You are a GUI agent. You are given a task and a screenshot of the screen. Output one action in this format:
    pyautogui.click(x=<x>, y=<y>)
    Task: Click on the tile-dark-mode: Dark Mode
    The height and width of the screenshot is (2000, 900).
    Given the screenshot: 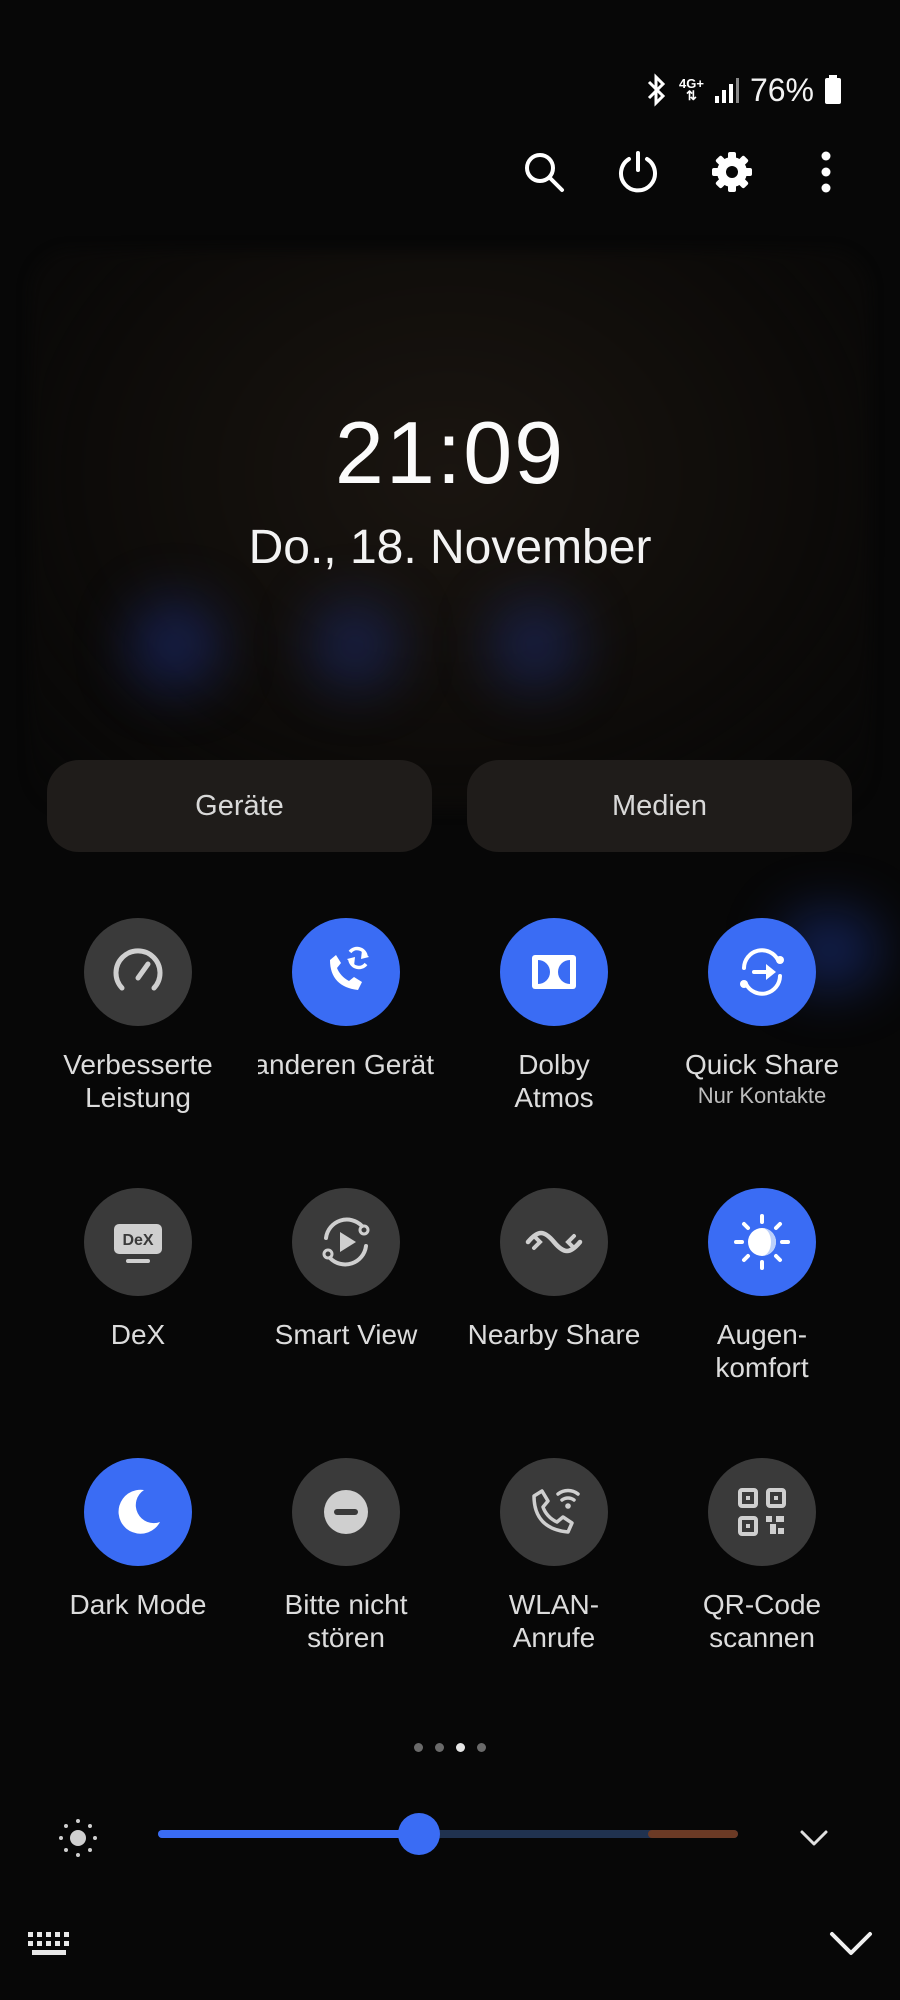 What is the action you would take?
    pyautogui.click(x=138, y=1539)
    